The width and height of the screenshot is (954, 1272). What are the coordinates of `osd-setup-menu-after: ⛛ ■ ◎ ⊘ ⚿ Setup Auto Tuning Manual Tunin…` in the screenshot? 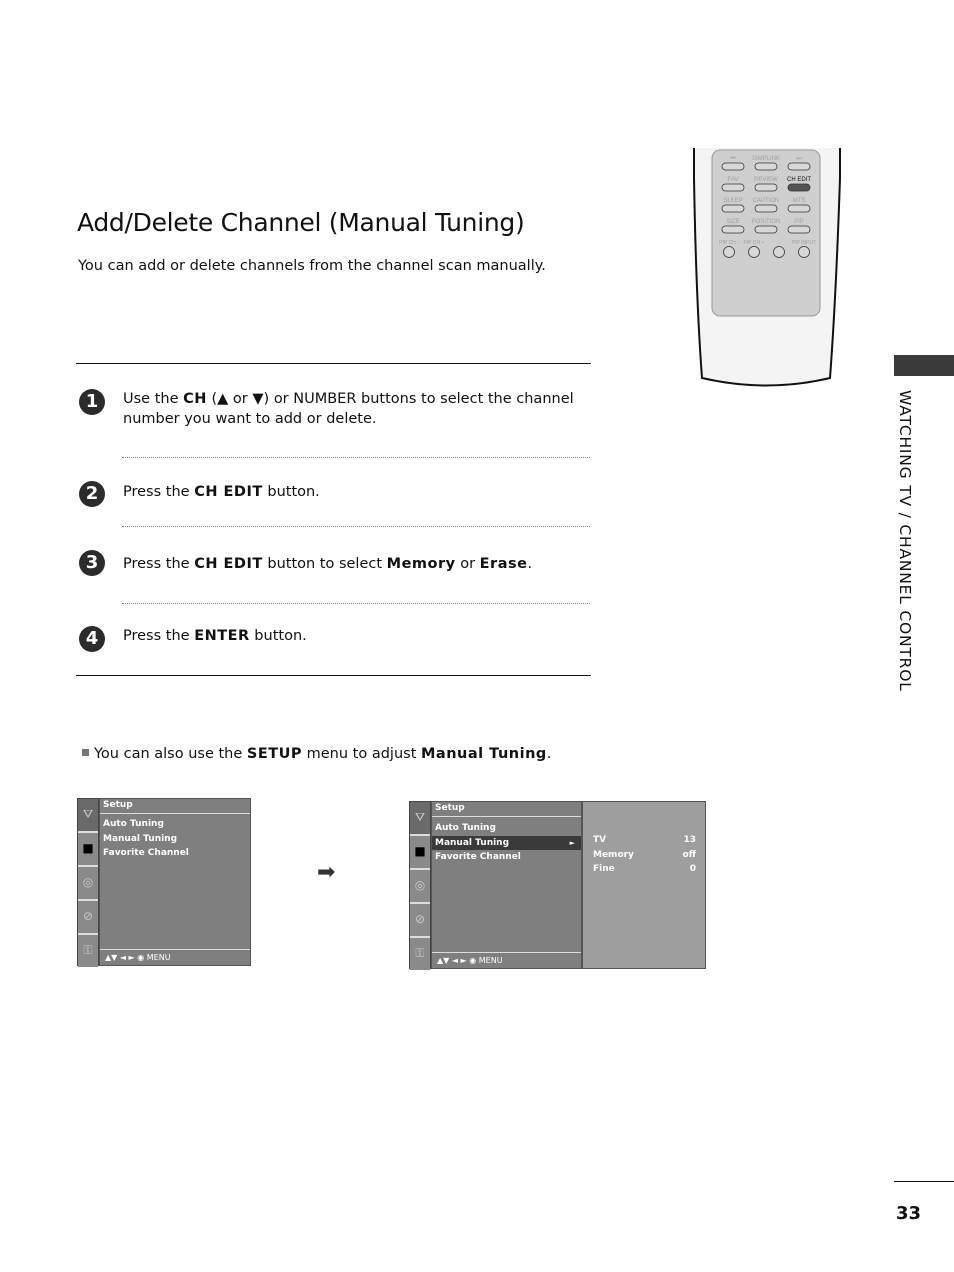 It's located at (557, 885).